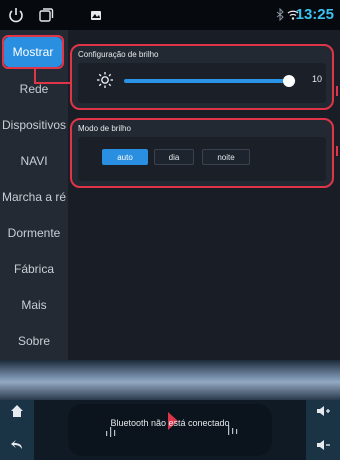  Describe the element at coordinates (17, 445) in the screenshot. I see `back-icon` at that location.